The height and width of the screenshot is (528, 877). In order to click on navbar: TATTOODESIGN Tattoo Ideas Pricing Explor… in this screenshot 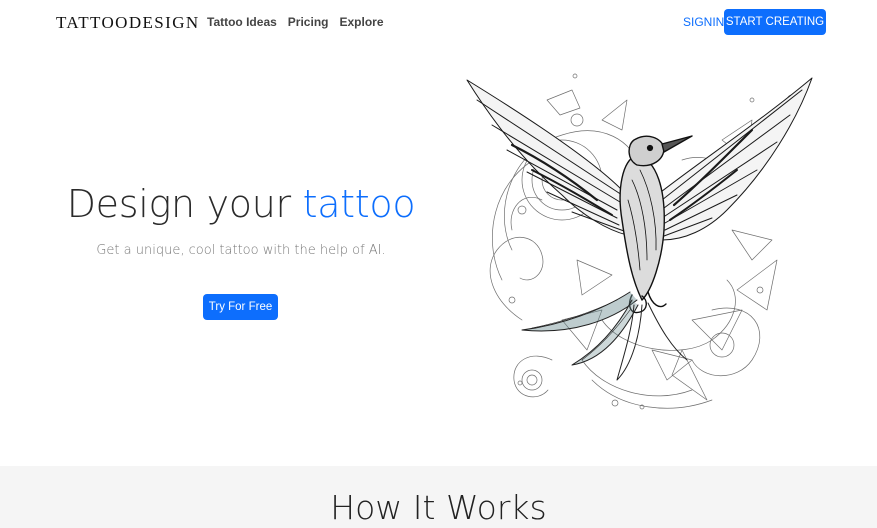, I will do `click(438, 23)`.